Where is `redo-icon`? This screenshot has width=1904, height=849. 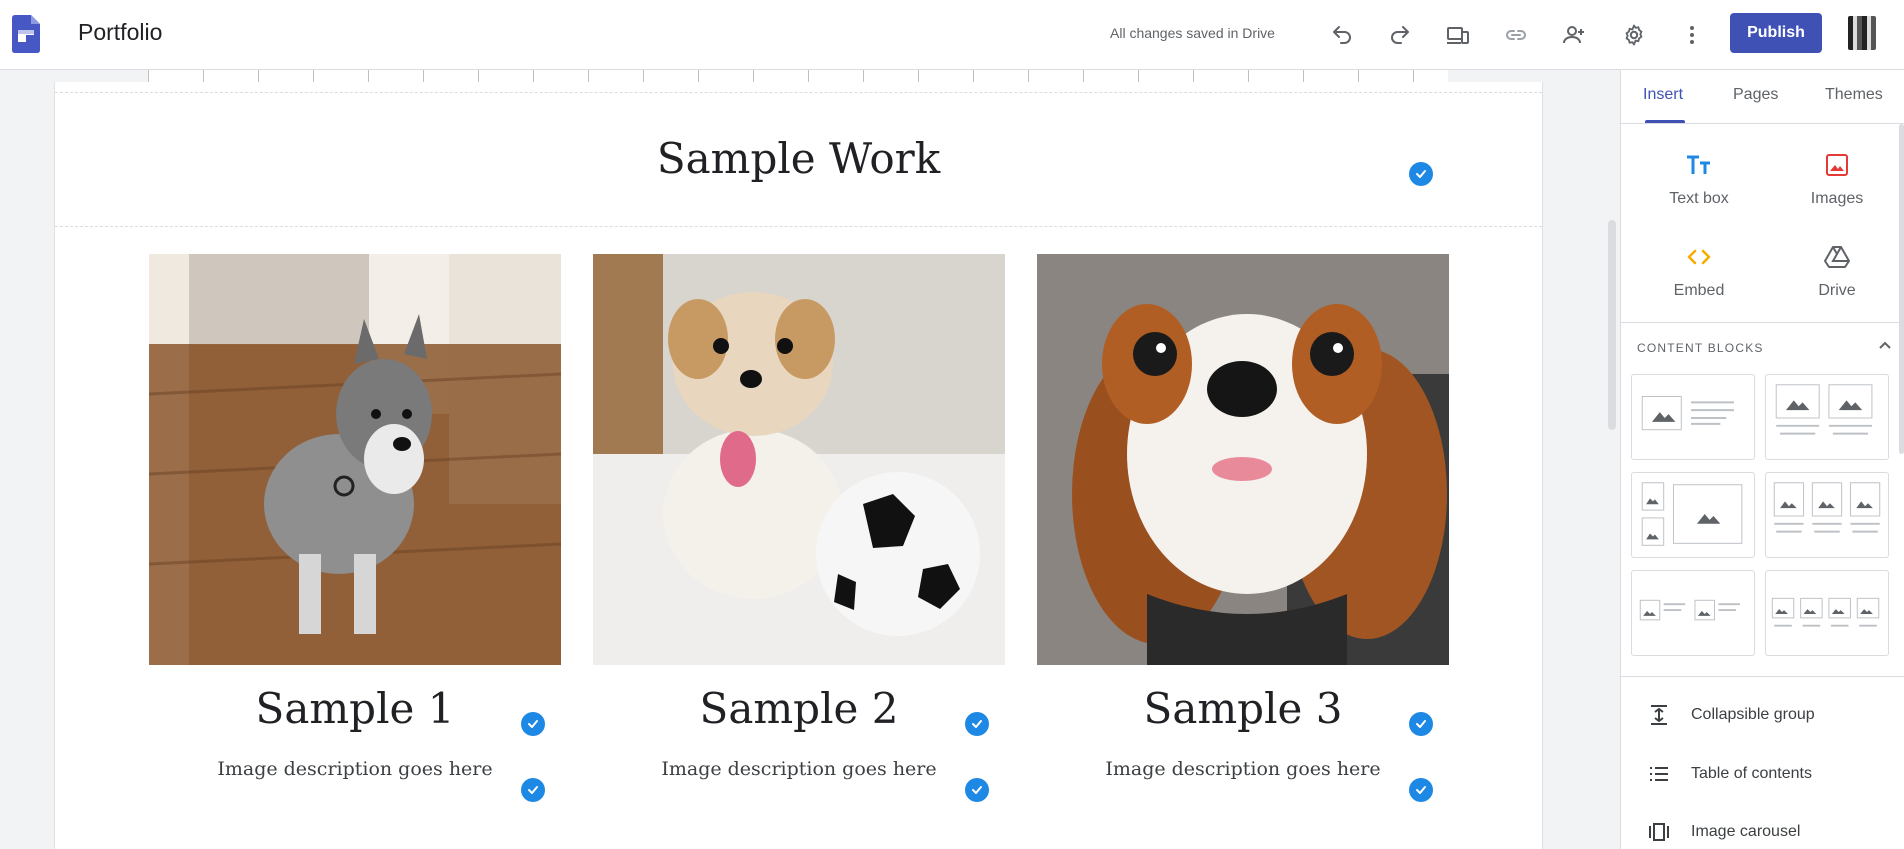 redo-icon is located at coordinates (1400, 35).